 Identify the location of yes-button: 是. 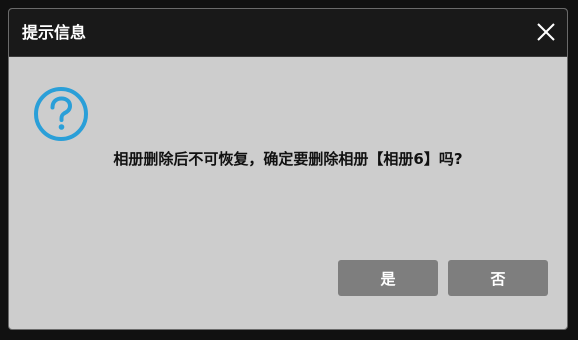
(388, 278).